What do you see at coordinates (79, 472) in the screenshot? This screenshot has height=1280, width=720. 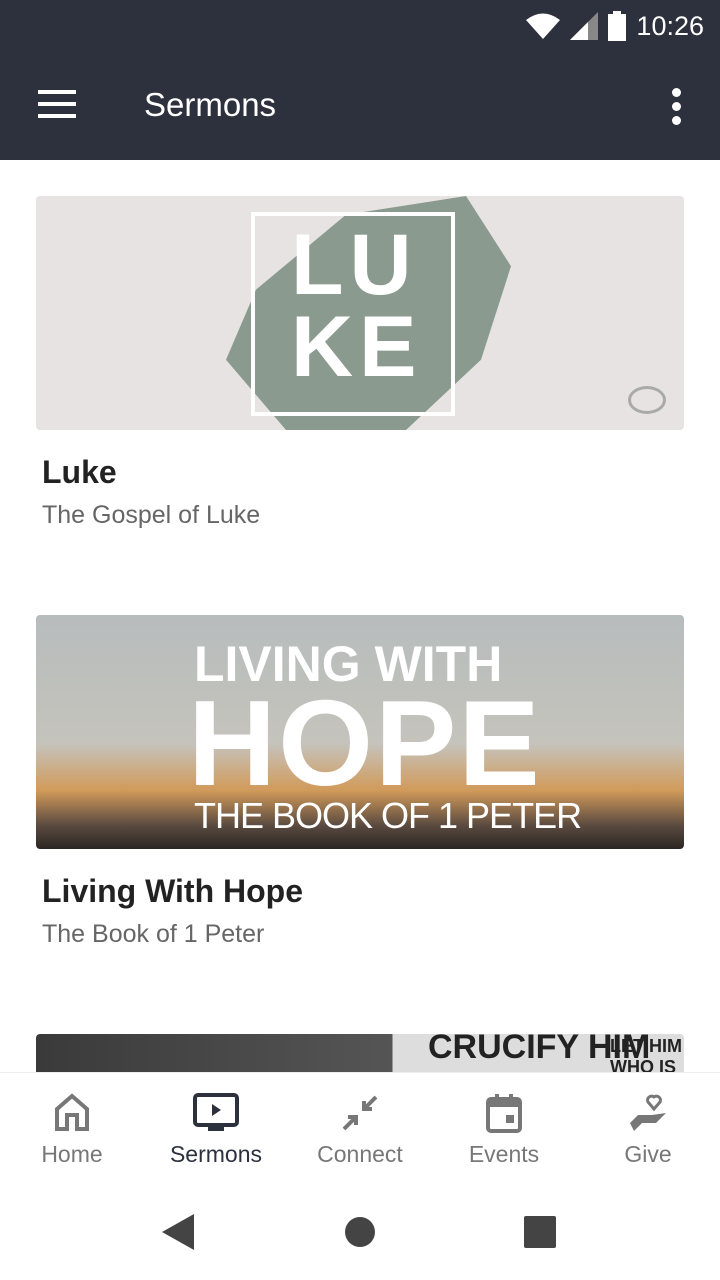 I see `series-title: Luke` at bounding box center [79, 472].